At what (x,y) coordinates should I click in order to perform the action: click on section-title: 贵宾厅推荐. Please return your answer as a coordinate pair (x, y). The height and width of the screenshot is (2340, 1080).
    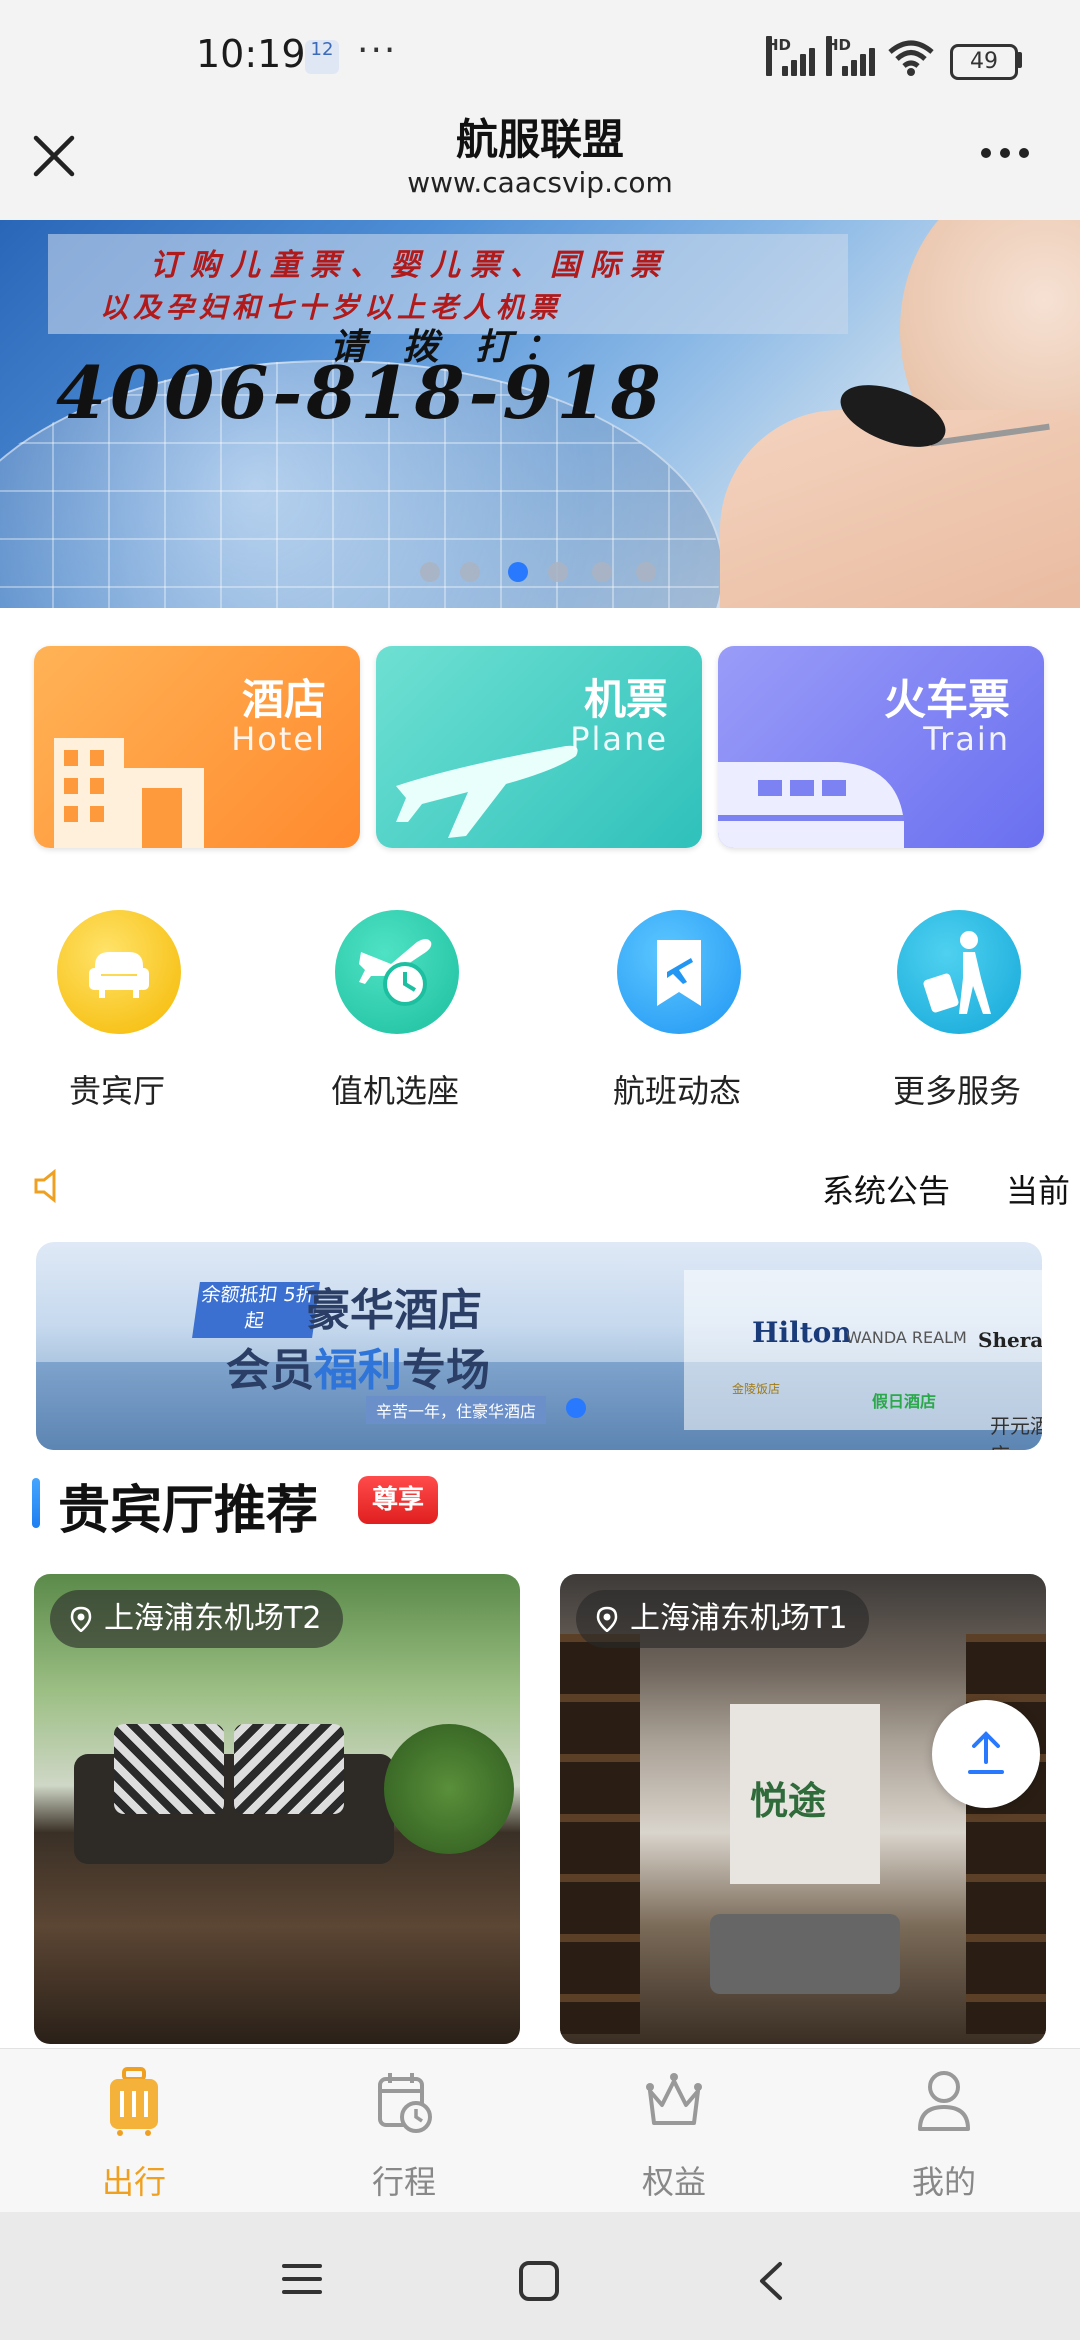
    Looking at the image, I should click on (188, 1511).